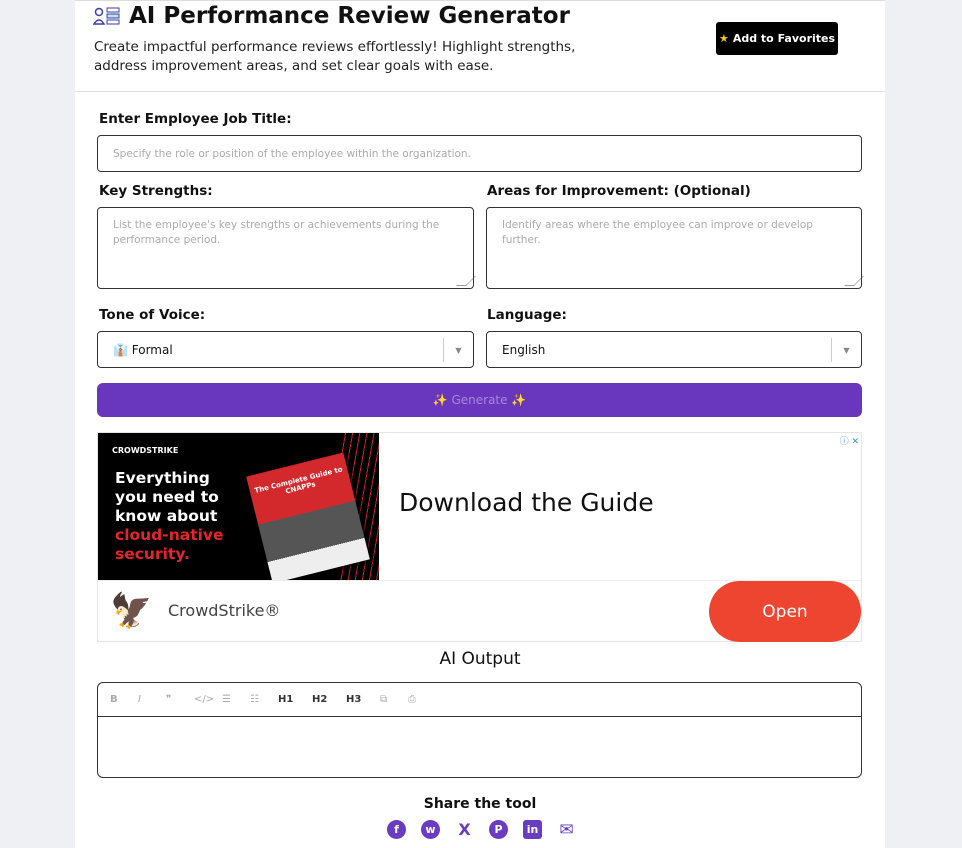 The height and width of the screenshot is (848, 962). I want to click on advertiser-name: CrowdStrike®, so click(224, 610).